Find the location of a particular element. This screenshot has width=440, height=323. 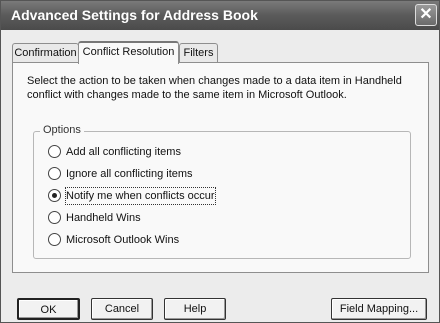

ok-button-label: OK is located at coordinates (48, 310).